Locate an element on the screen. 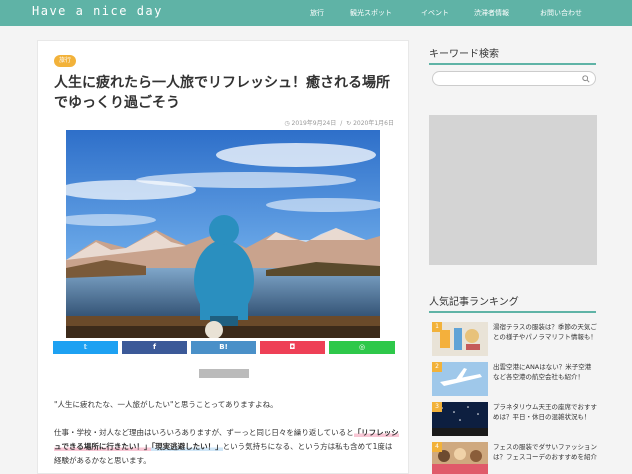  site-title: Have a nice day is located at coordinates (97, 11).